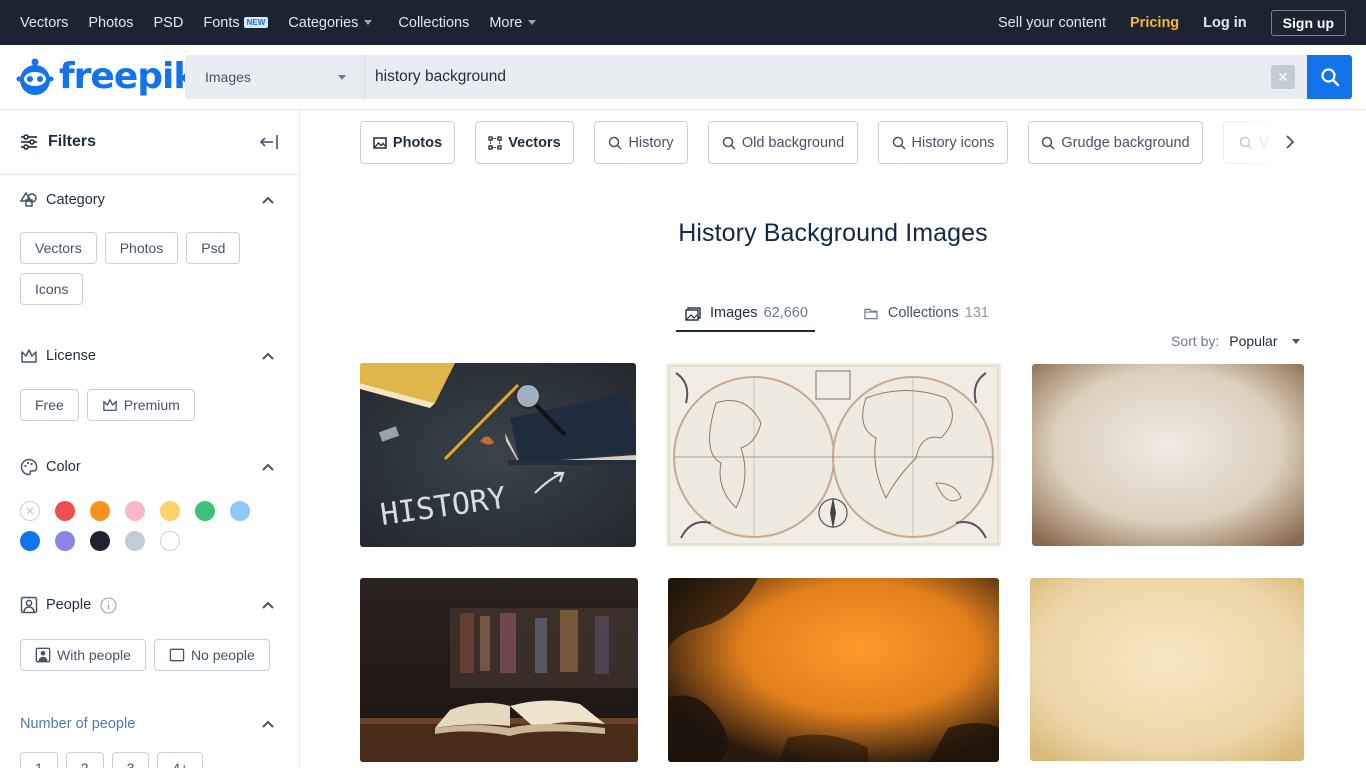  I want to click on license-chip-free: Free, so click(49, 405).